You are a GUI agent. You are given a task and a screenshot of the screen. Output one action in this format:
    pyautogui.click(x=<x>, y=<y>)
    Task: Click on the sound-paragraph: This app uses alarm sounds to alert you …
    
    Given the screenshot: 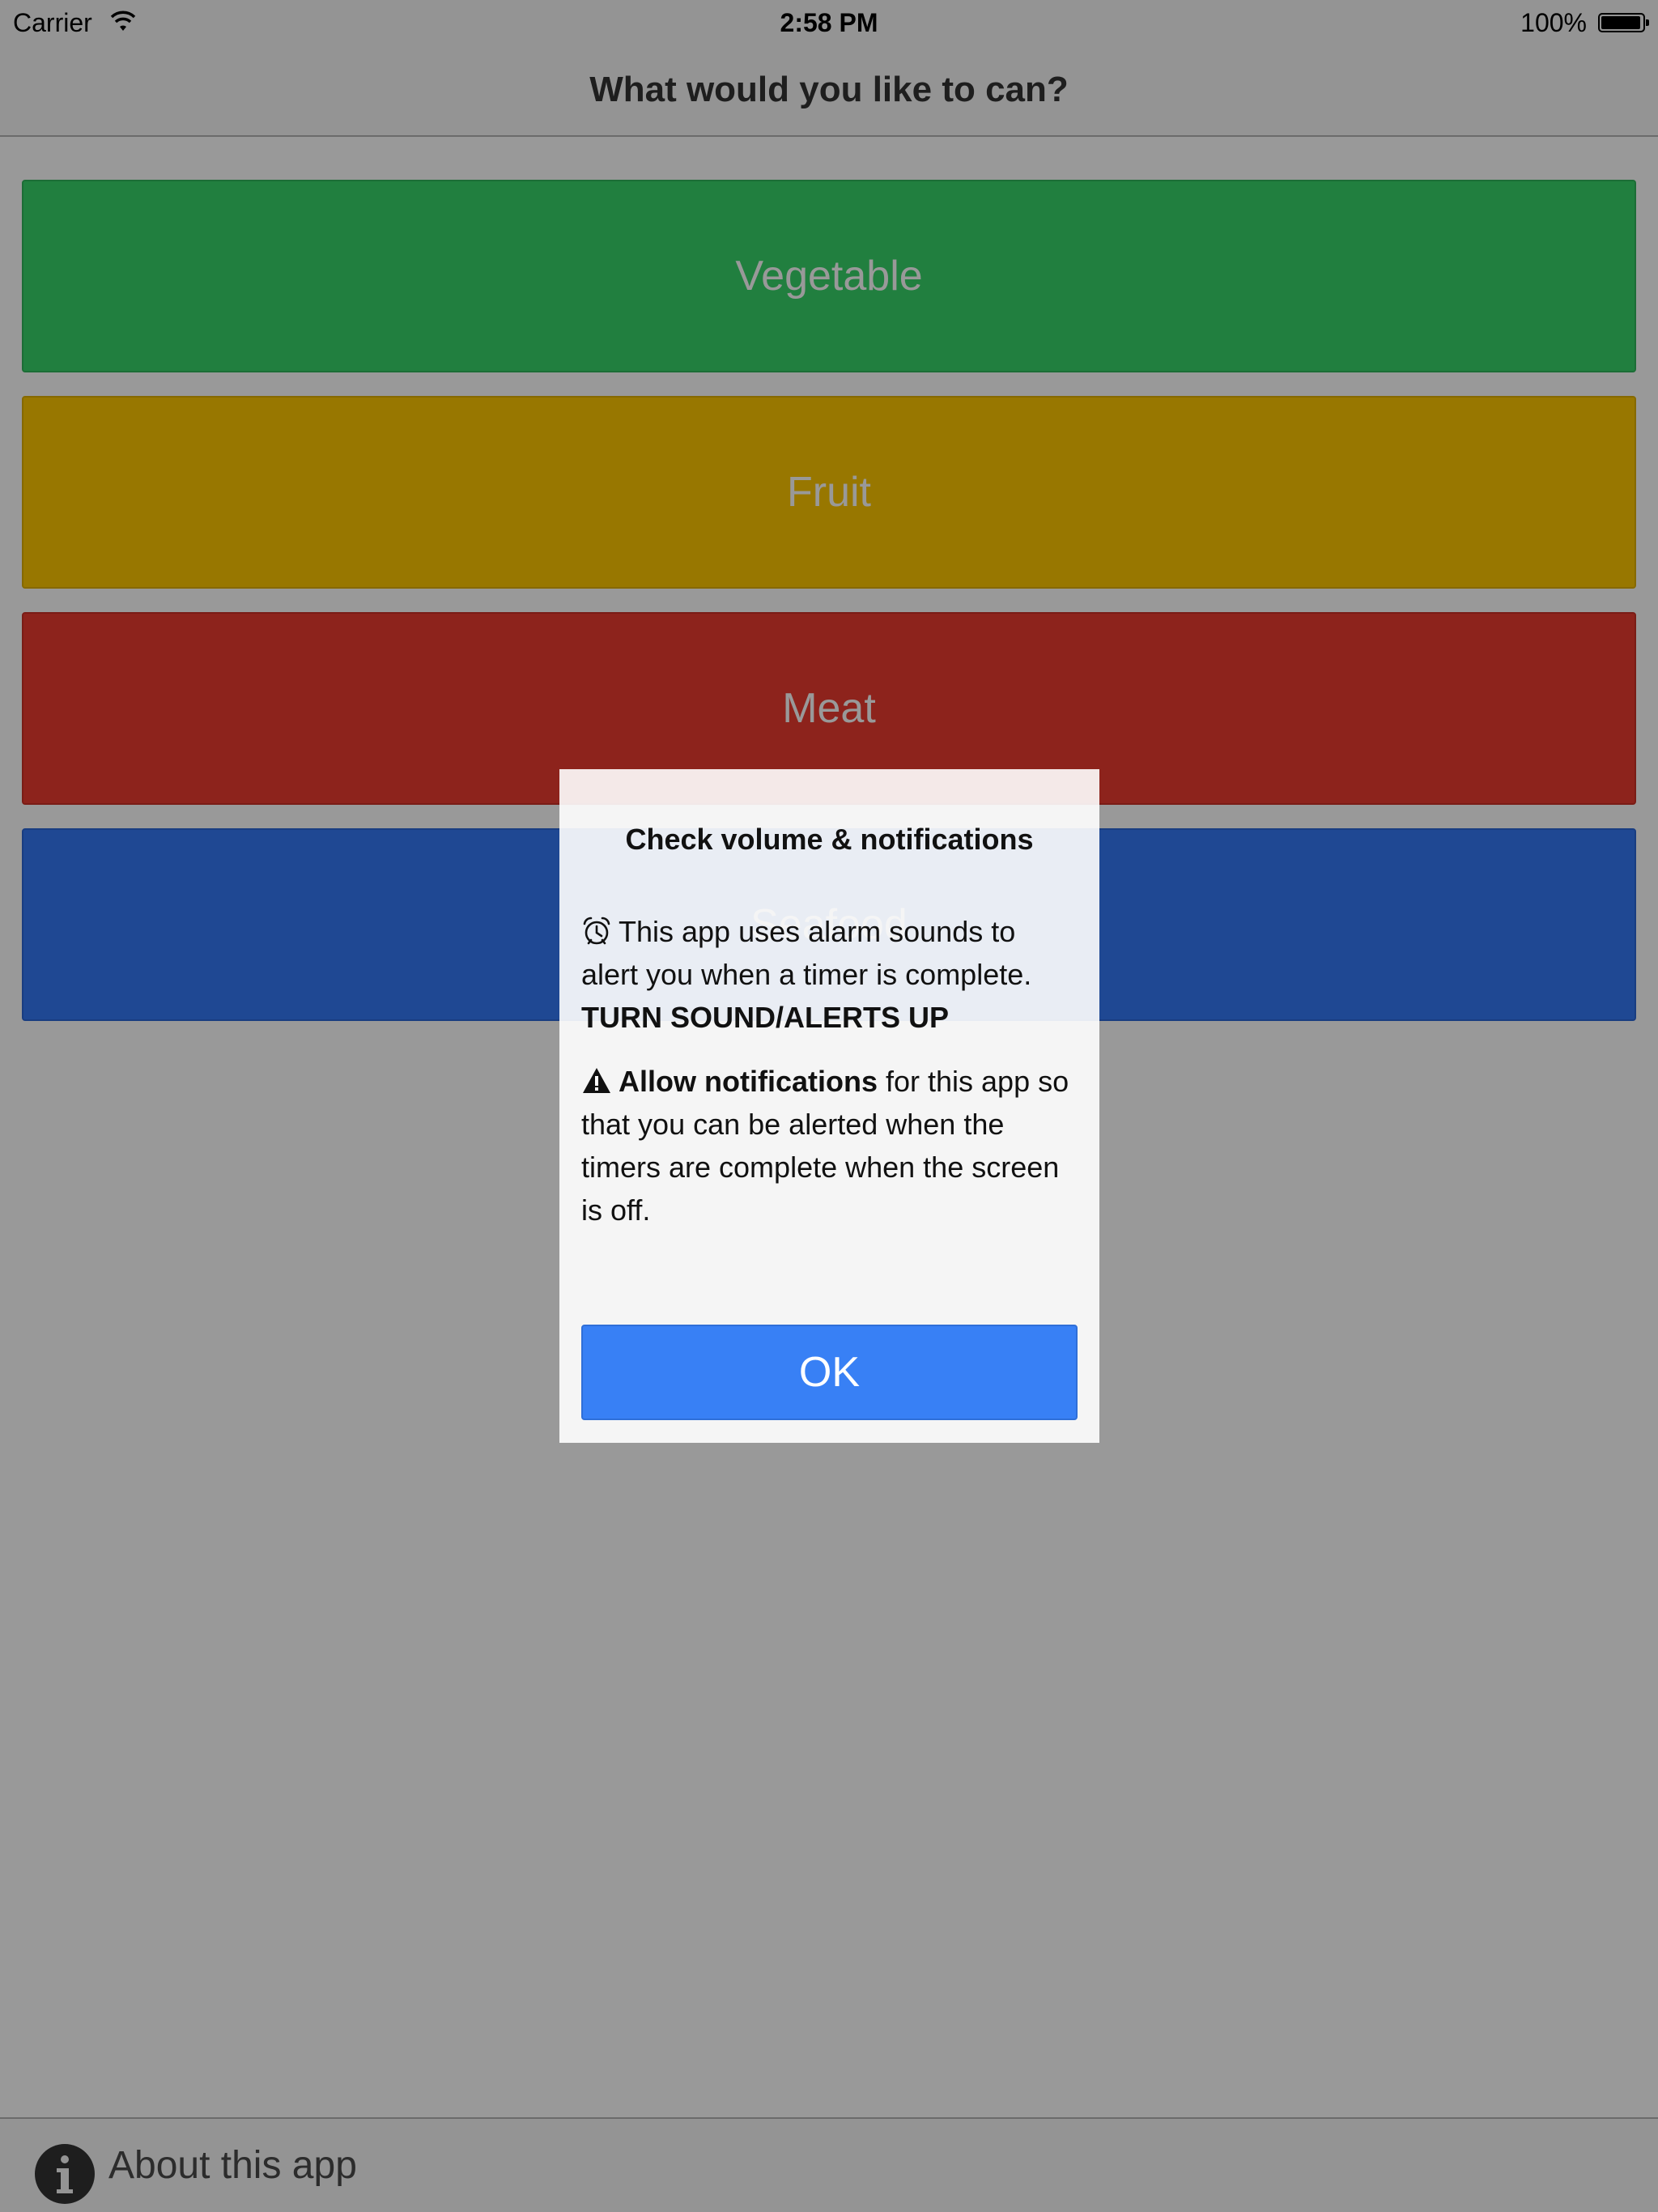 What is the action you would take?
    pyautogui.click(x=829, y=975)
    